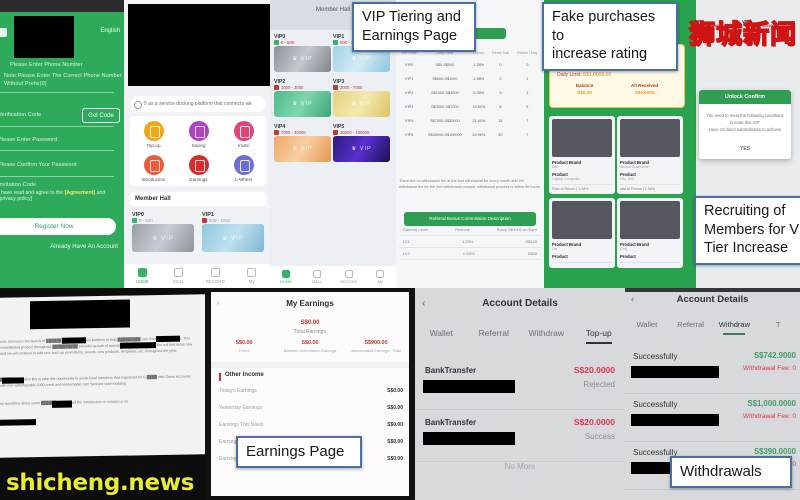 This screenshot has width=800, height=500. I want to click on earnings-stat-amount: S$0.00, so click(244, 343).